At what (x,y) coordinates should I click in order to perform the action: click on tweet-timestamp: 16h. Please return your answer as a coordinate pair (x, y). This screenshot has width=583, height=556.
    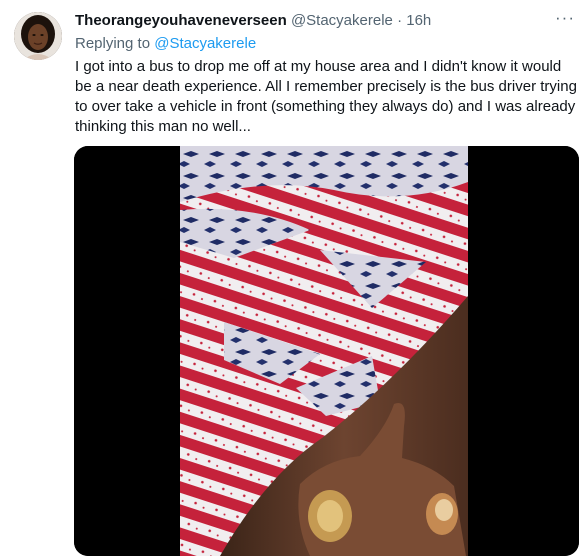
    Looking at the image, I should click on (418, 20).